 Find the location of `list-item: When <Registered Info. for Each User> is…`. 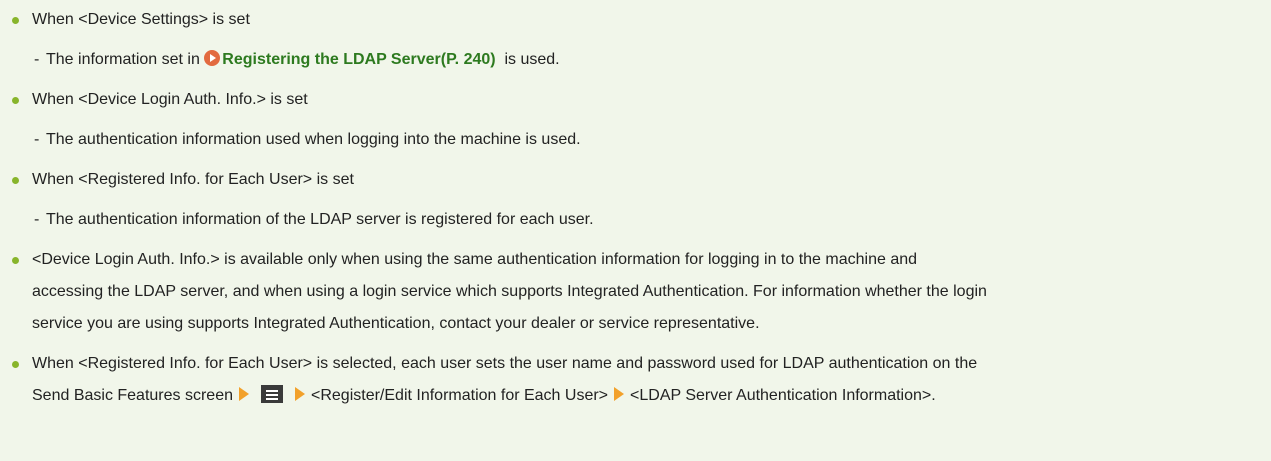

list-item: When <Registered Info. for Each User> is… is located at coordinates (635, 180).